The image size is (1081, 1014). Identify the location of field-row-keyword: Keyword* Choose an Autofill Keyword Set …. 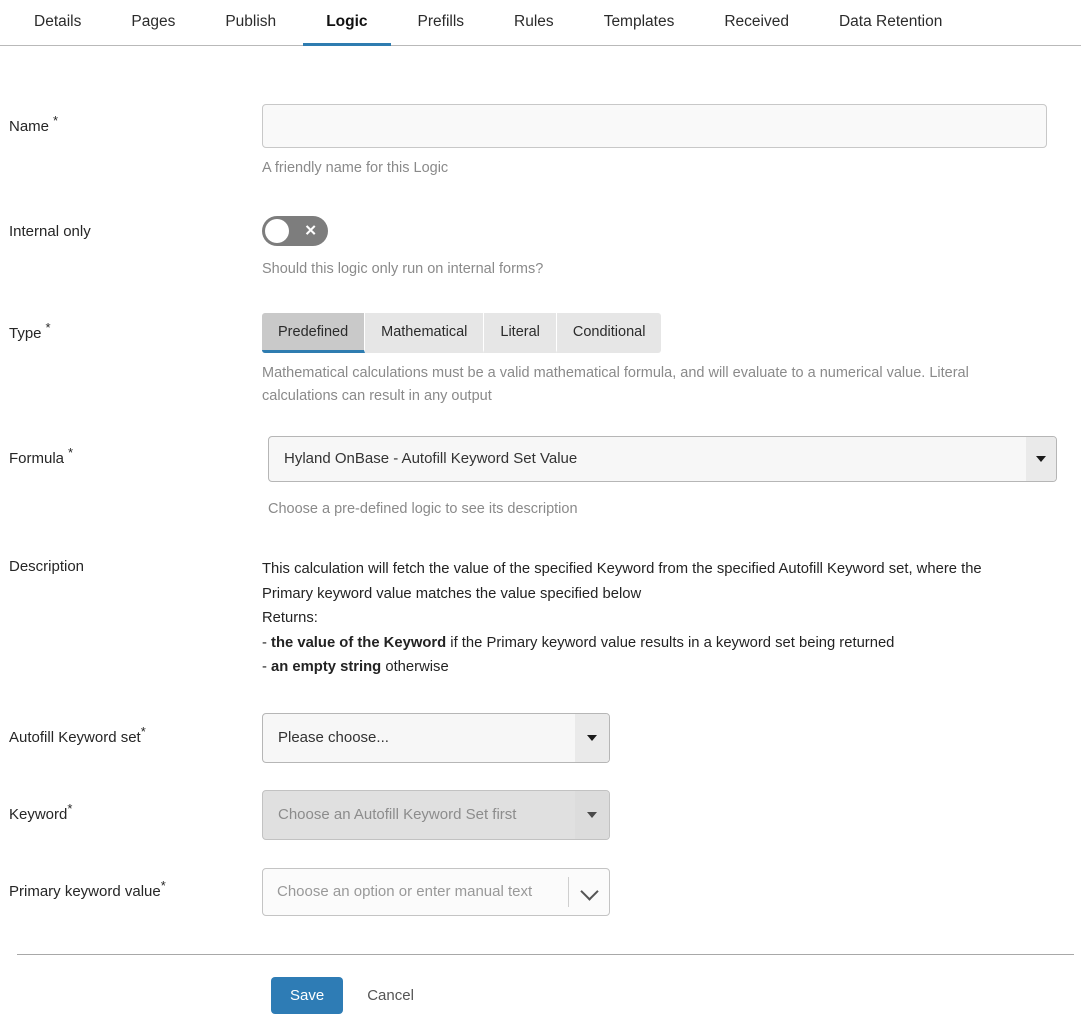
(545, 817).